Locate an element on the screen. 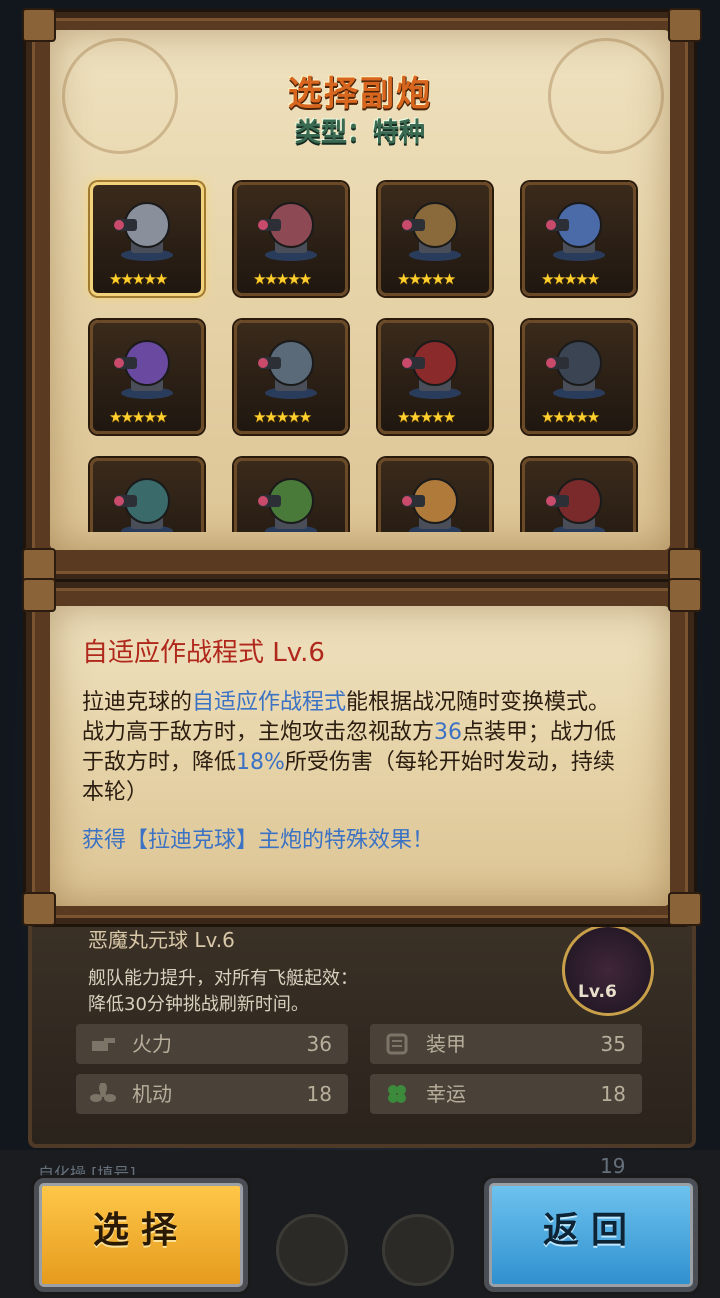 Image resolution: width=720 pixels, height=1298 pixels. turret-detail-title: 恶魔丸元球 Lv.6 is located at coordinates (161, 940).